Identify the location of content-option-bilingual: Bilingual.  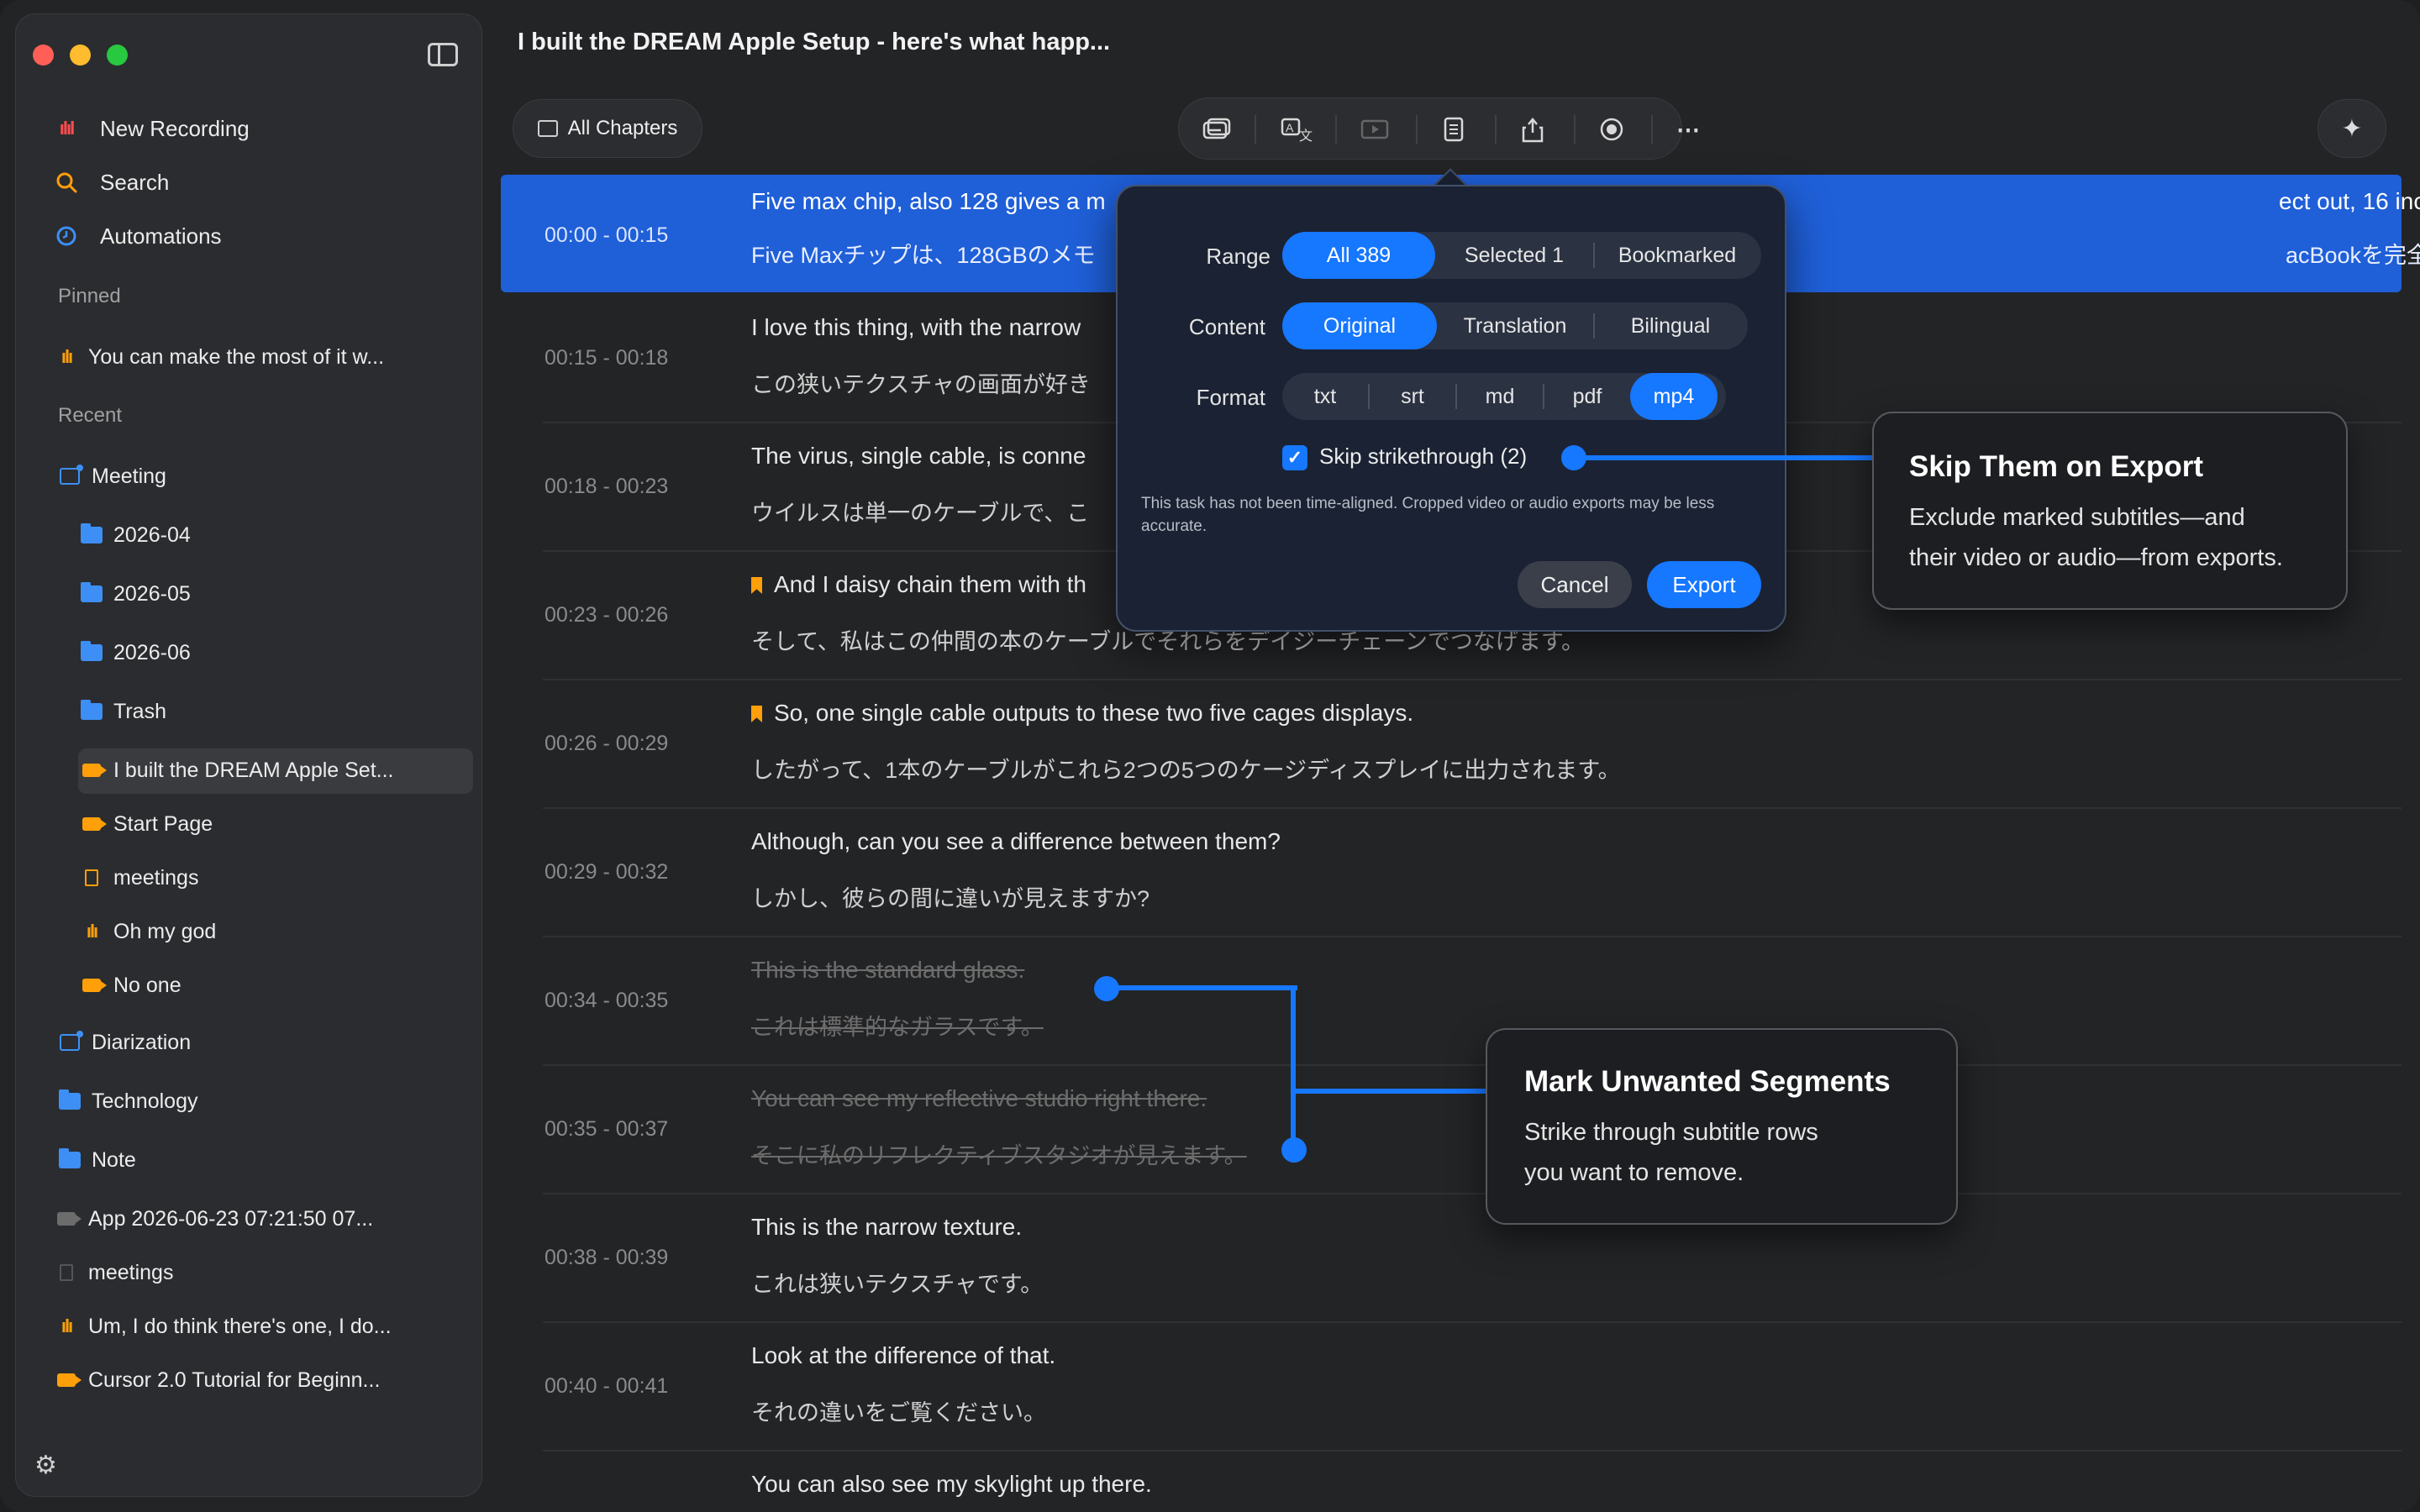
(1670, 325).